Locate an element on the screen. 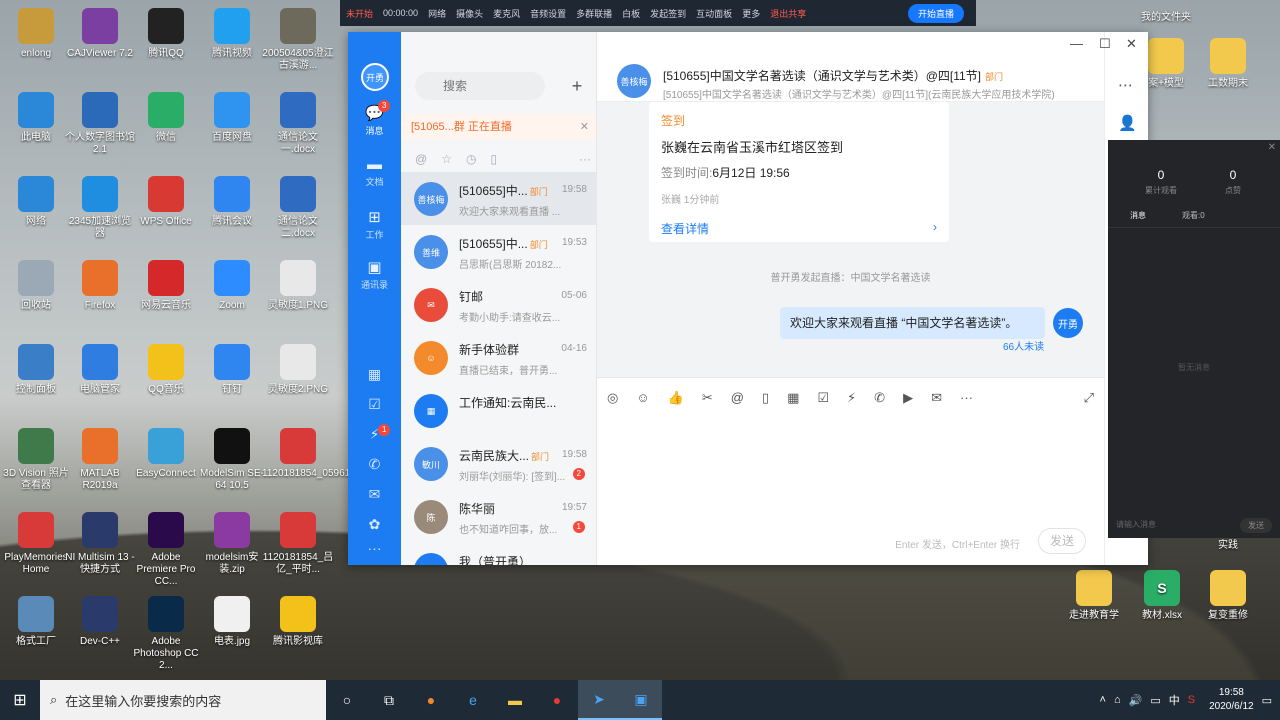 This screenshot has width=1280, height=720. live-tool-multicast: 多群联播 is located at coordinates (594, 13).